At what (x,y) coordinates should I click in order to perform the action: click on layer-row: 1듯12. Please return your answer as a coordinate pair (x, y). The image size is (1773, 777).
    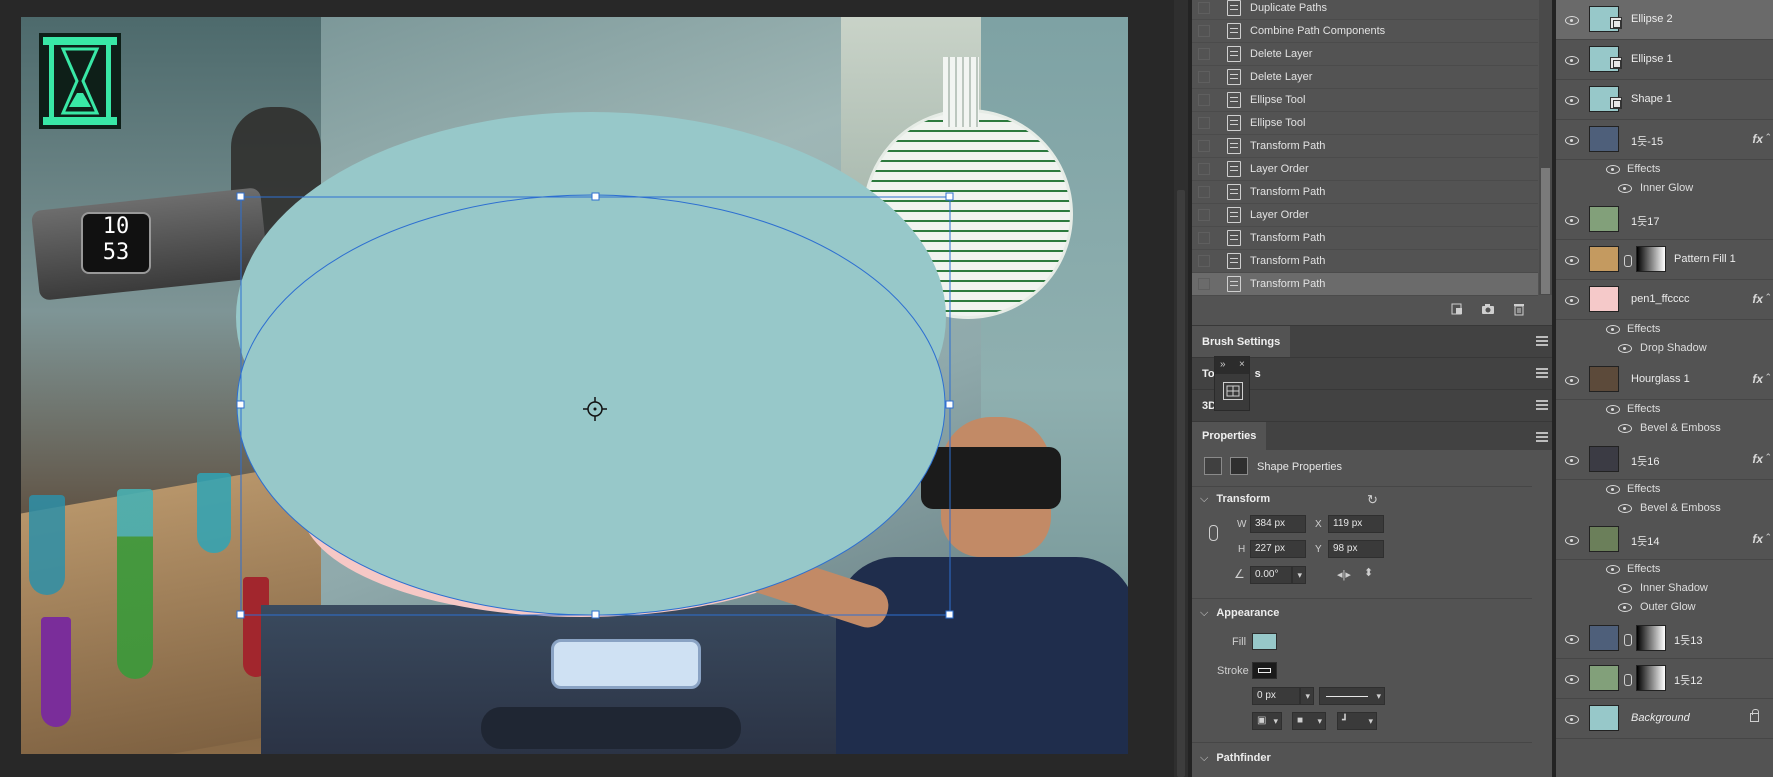
    Looking at the image, I should click on (1664, 679).